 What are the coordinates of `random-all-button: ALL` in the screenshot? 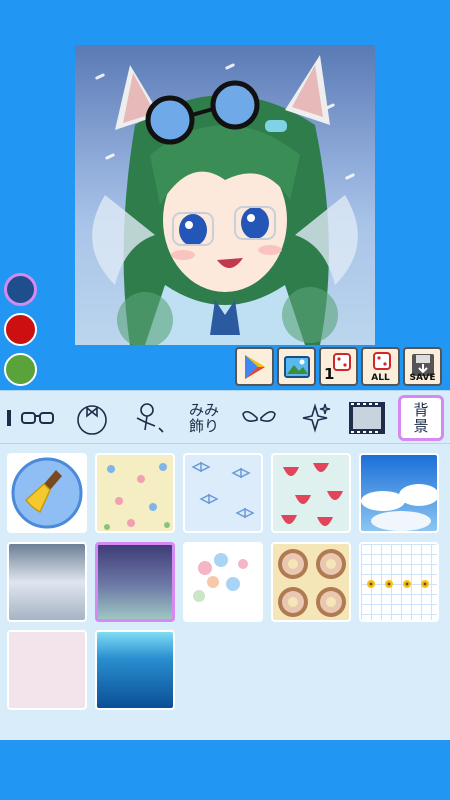 It's located at (380, 366).